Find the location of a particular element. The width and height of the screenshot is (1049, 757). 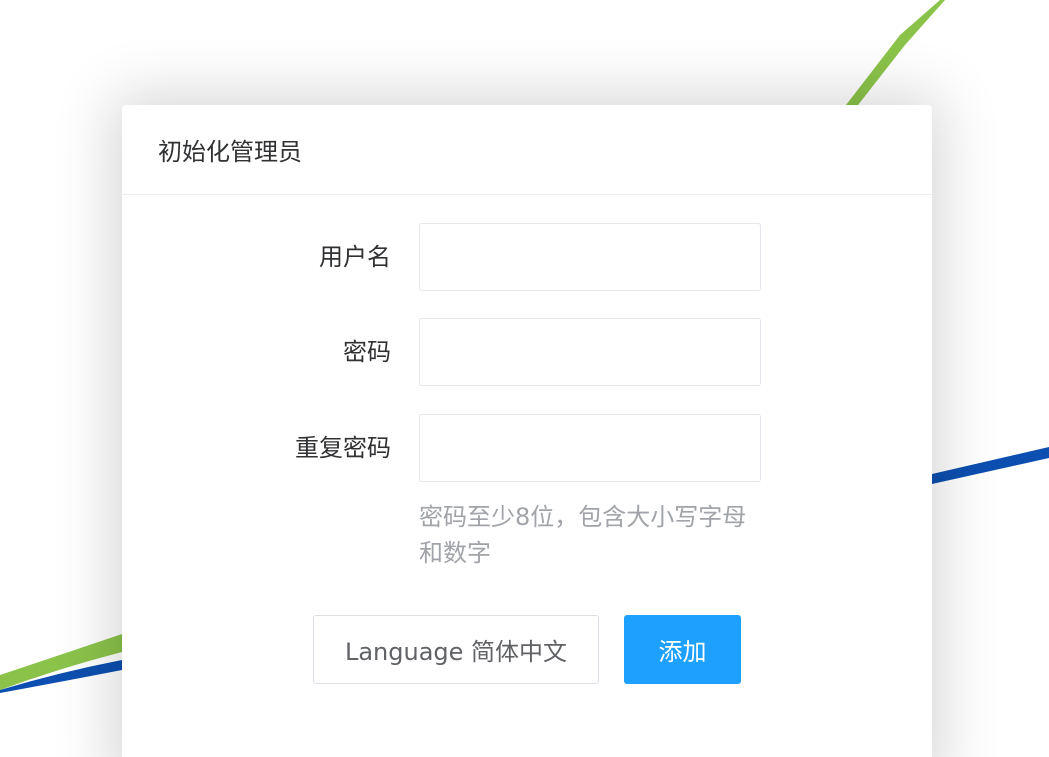

form-row-username: 用户名 is located at coordinates (527, 257).